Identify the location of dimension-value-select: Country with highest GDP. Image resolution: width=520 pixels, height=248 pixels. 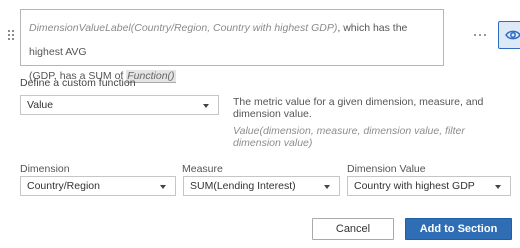
(429, 186).